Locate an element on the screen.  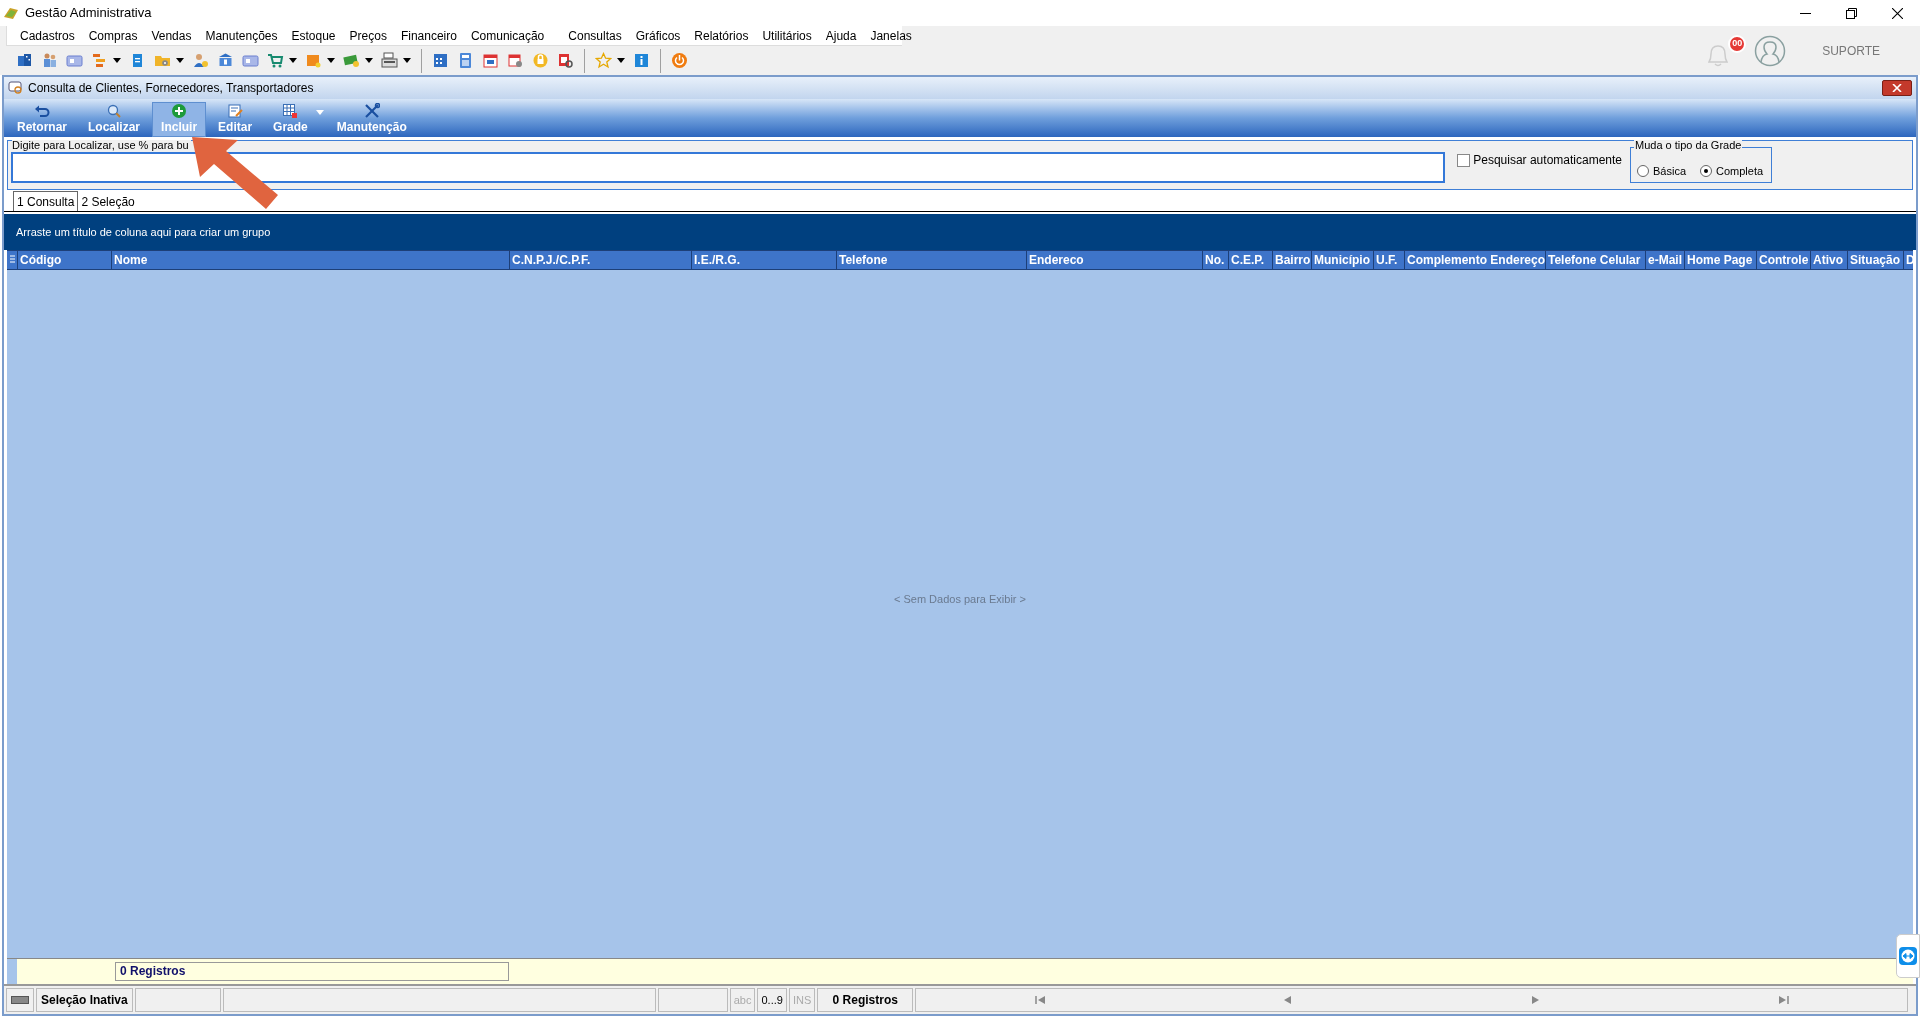
last-record-icon is located at coordinates (1783, 1000).